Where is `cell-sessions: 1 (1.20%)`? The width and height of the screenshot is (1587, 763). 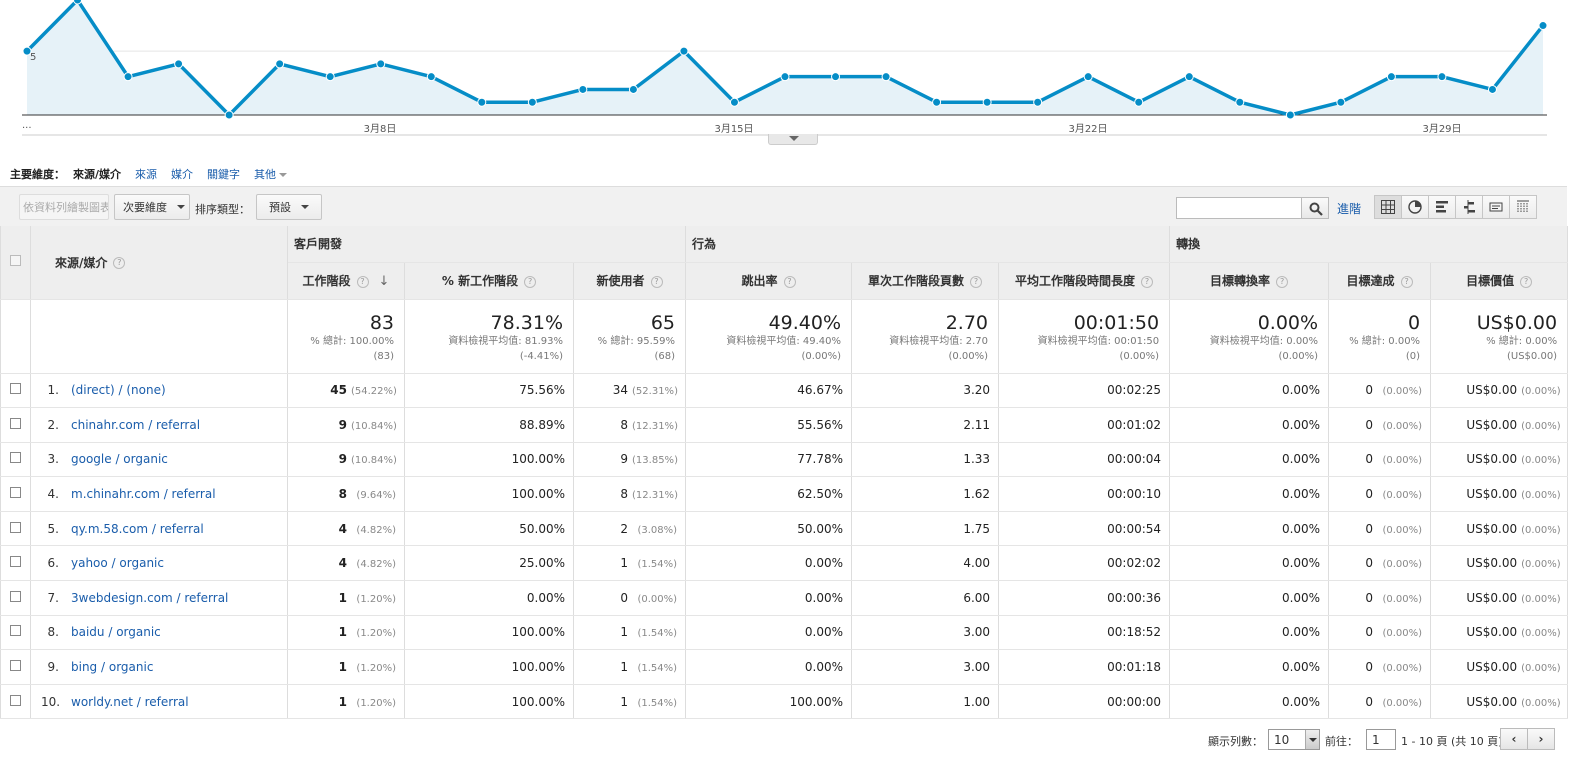
cell-sessions: 1 (1.20%) is located at coordinates (346, 633).